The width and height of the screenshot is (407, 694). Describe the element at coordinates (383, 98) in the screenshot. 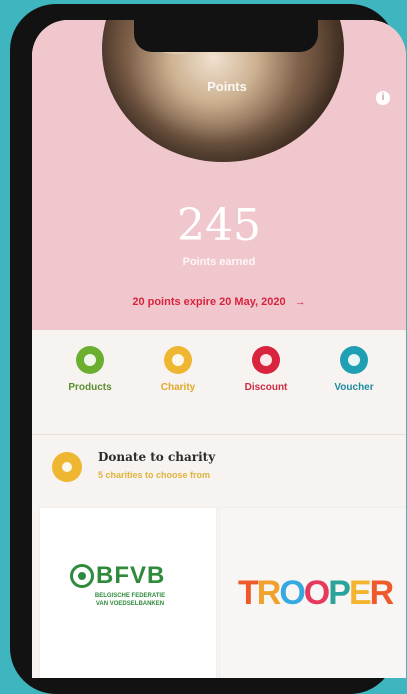

I see `info-icon: i` at that location.